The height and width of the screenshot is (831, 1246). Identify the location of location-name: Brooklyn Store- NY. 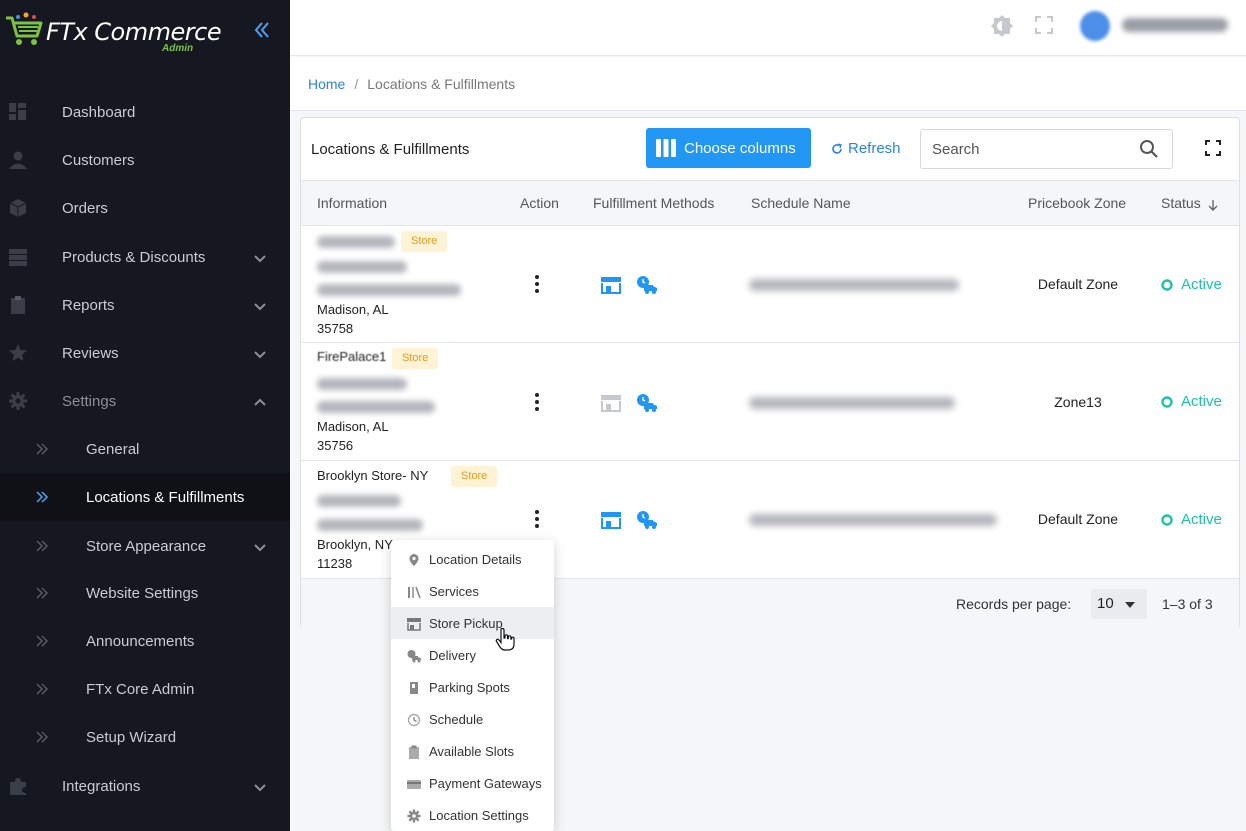
(373, 475).